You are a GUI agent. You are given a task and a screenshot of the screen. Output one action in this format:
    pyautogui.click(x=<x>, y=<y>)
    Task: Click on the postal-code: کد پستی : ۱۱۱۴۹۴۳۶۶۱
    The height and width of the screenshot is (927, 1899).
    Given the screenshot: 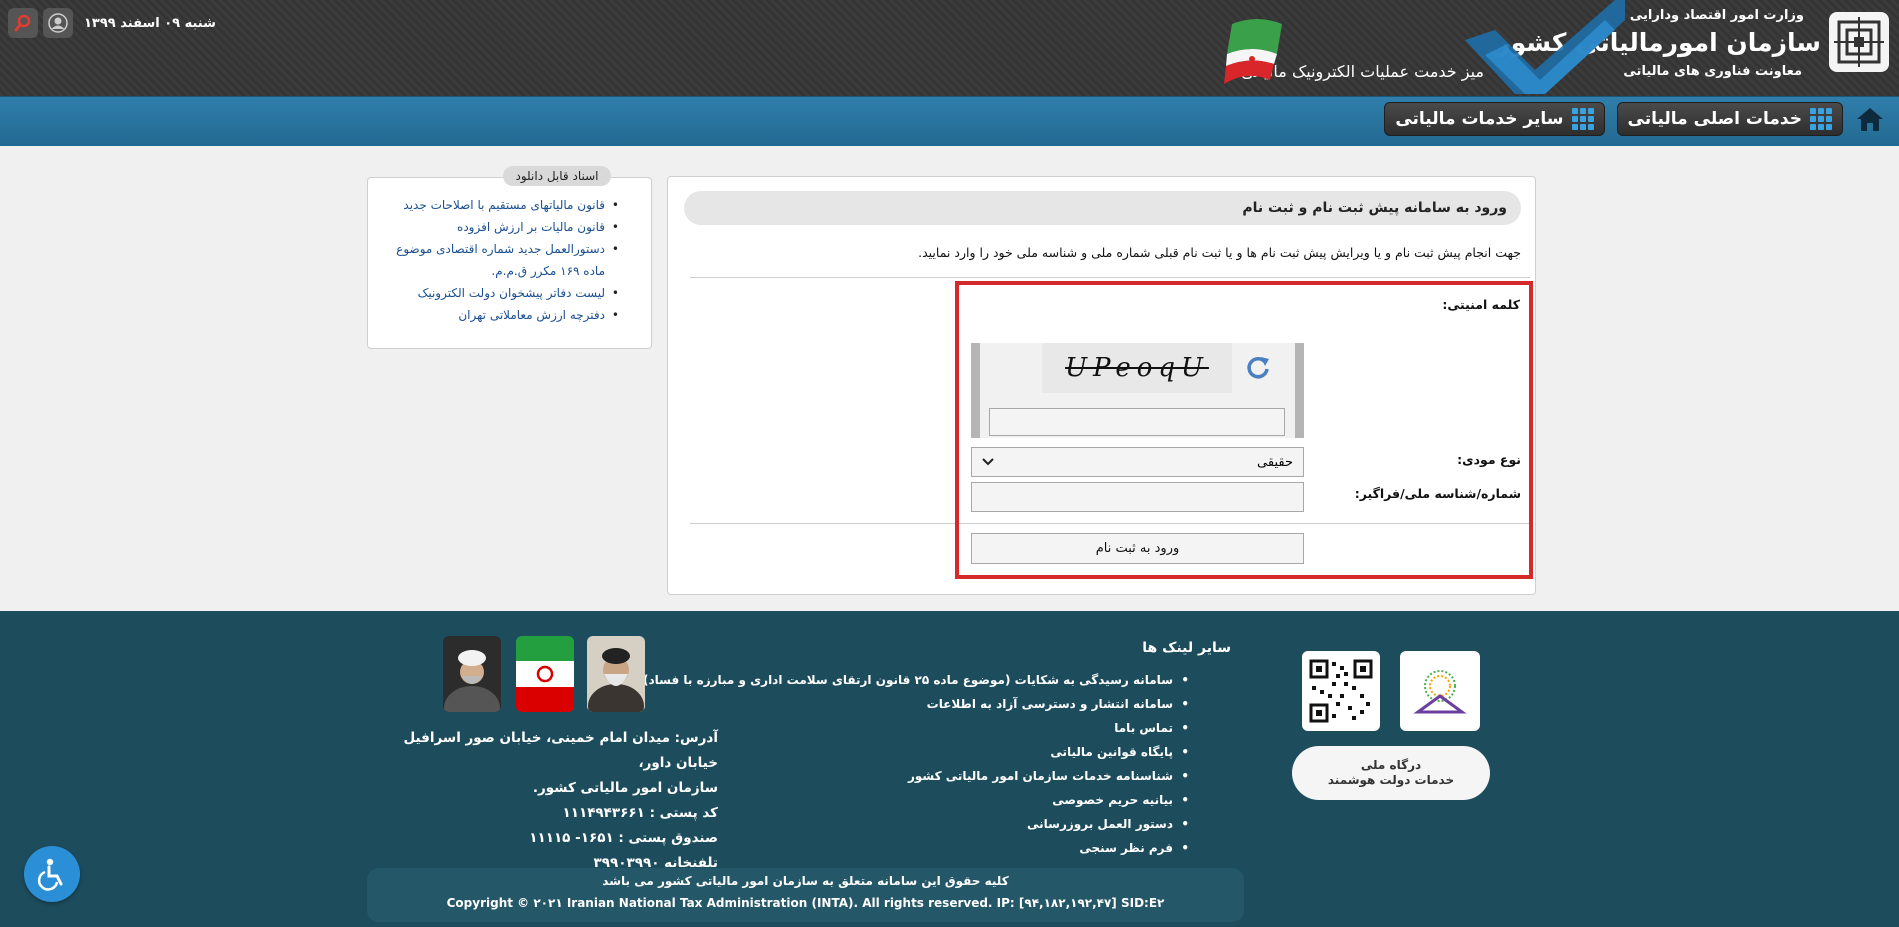 What is the action you would take?
    pyautogui.click(x=640, y=813)
    